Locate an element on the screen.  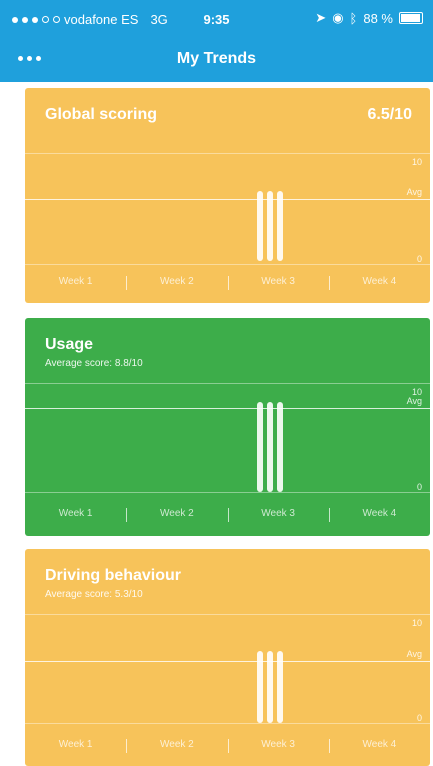
location-arrow-icon: ➤ is located at coordinates (321, 17).